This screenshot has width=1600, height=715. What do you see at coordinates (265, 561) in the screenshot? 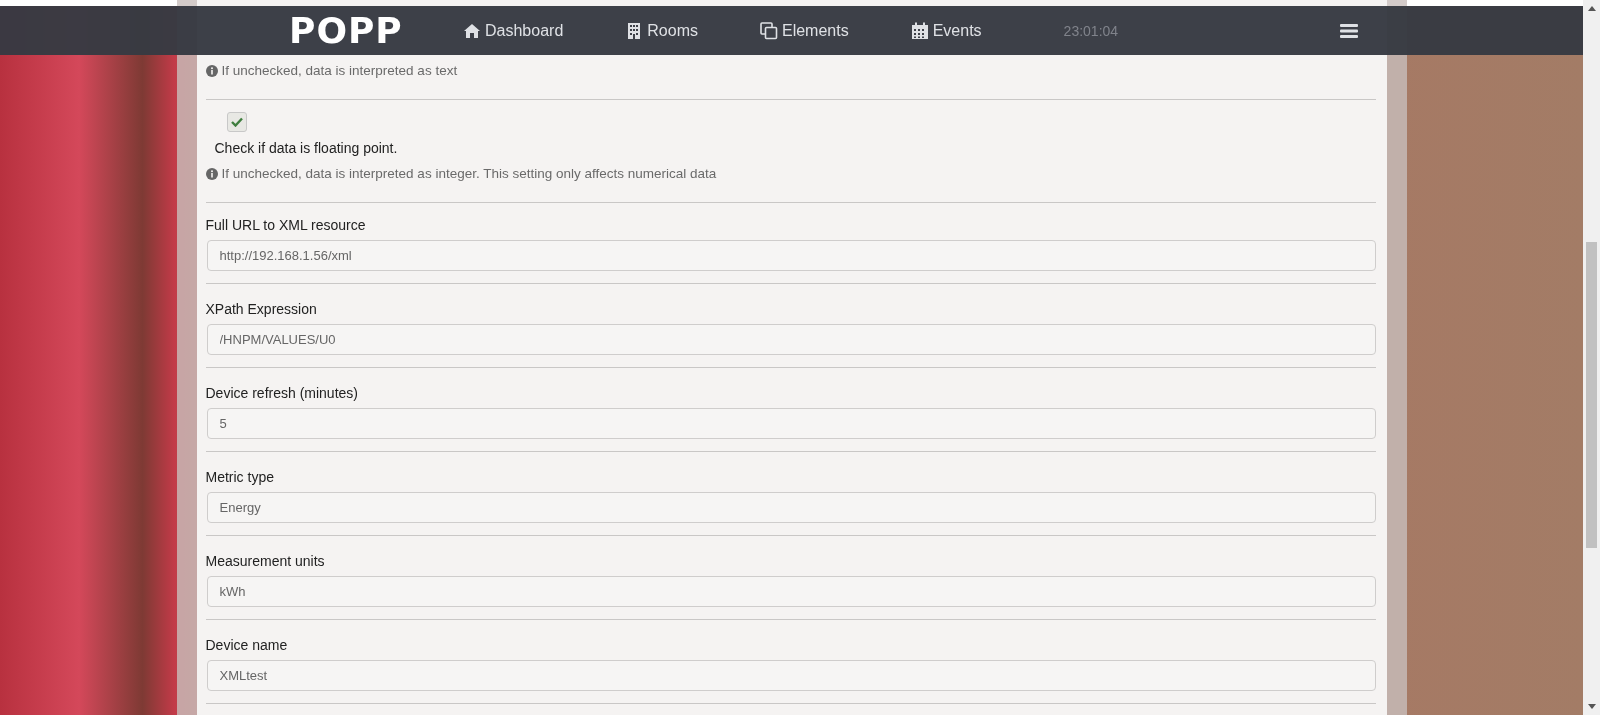
I see `field-label: Measurement units` at bounding box center [265, 561].